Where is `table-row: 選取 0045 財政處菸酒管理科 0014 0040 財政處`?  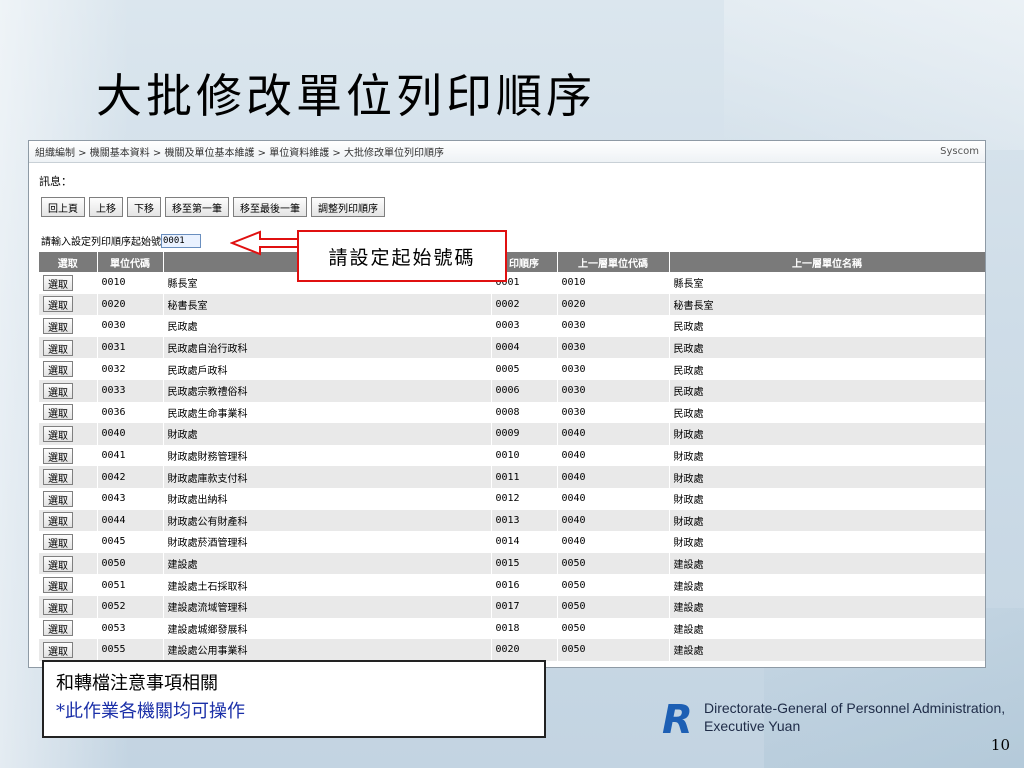
table-row: 選取 0045 財政處菸酒管理科 0014 0040 財政處 is located at coordinates (512, 542).